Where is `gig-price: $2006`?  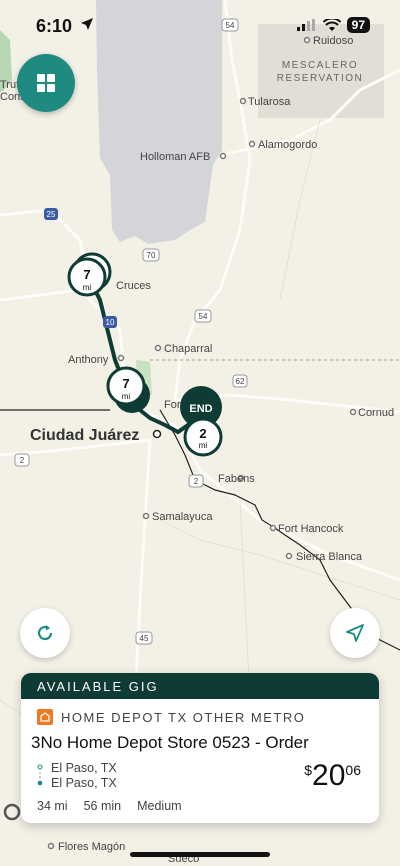
gig-price: $2006 is located at coordinates (332, 776).